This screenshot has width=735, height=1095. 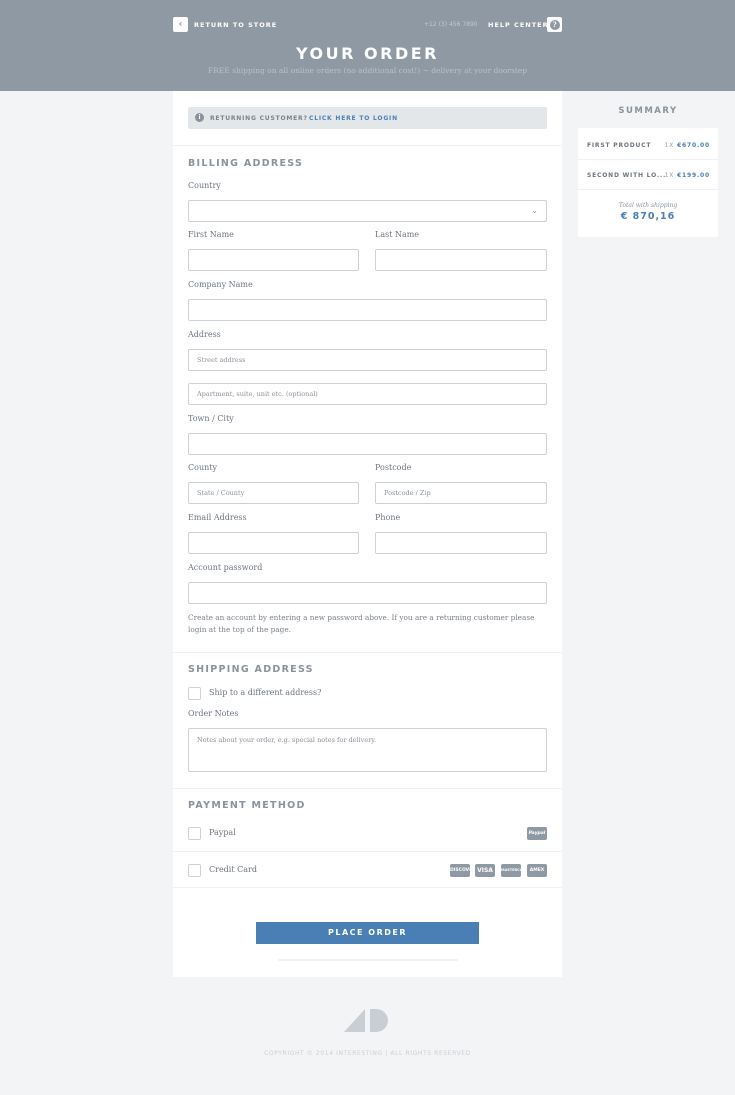 I want to click on summary-item: SECOND WITH LO... 1X €199.00, so click(x=648, y=175).